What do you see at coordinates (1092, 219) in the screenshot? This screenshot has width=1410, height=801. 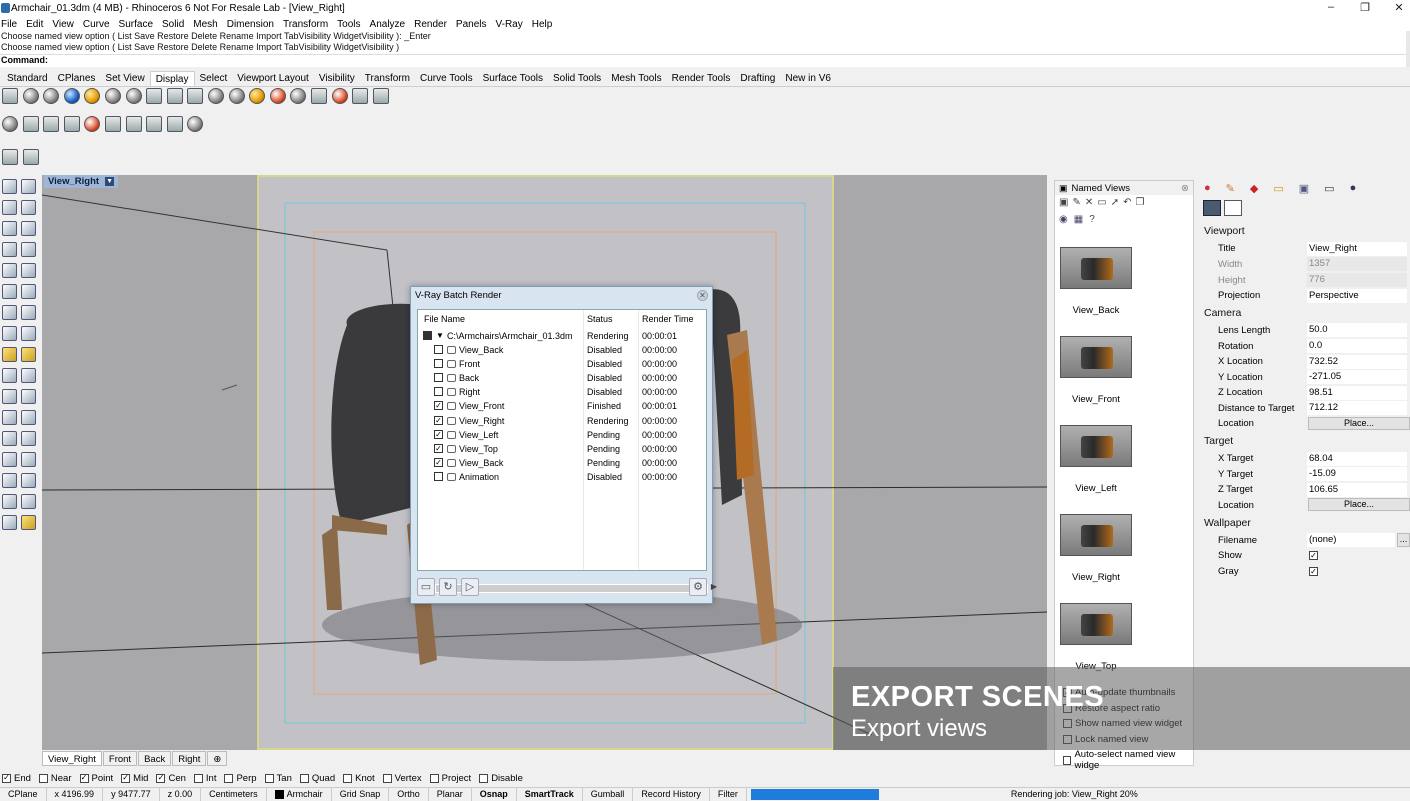 I see `help-icon: ?` at bounding box center [1092, 219].